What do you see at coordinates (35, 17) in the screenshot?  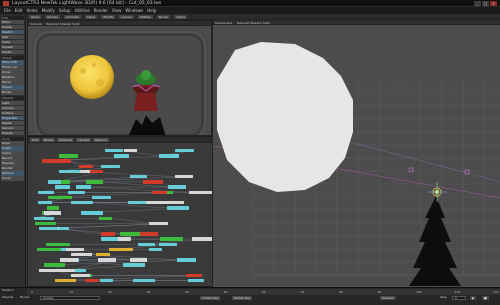 I see `tab-items: Items` at bounding box center [35, 17].